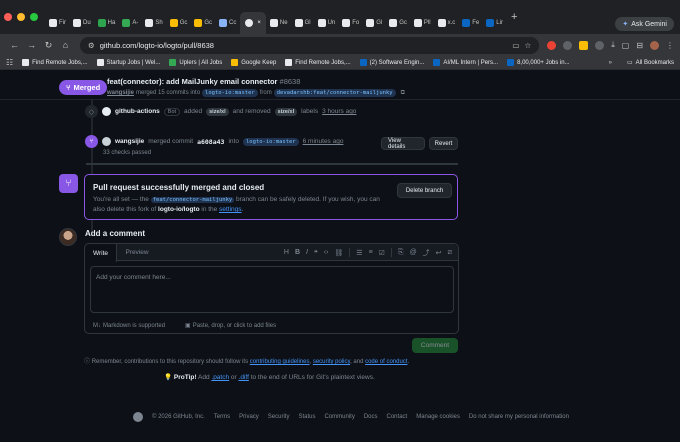  Describe the element at coordinates (371, 417) in the screenshot. I see `footer-link: Docs` at that location.